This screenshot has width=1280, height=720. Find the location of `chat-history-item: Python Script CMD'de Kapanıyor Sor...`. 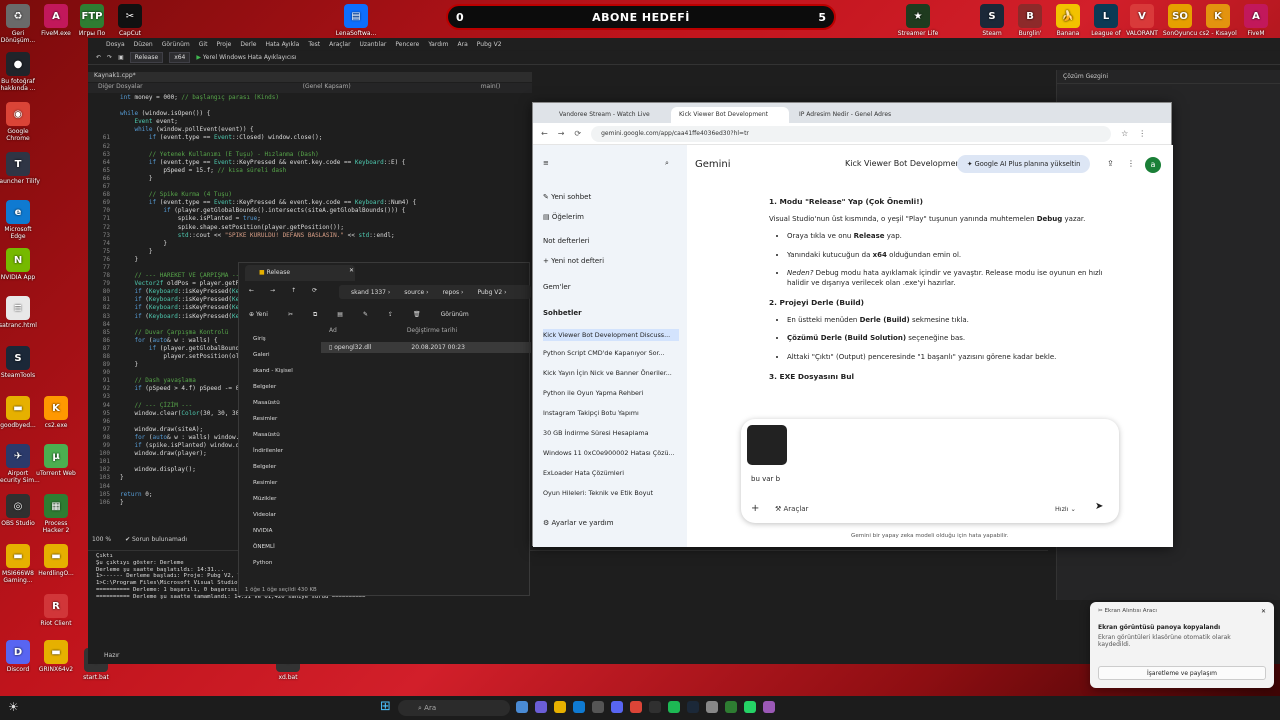

chat-history-item: Python Script CMD'de Kapanıyor Sor... is located at coordinates (611, 353).